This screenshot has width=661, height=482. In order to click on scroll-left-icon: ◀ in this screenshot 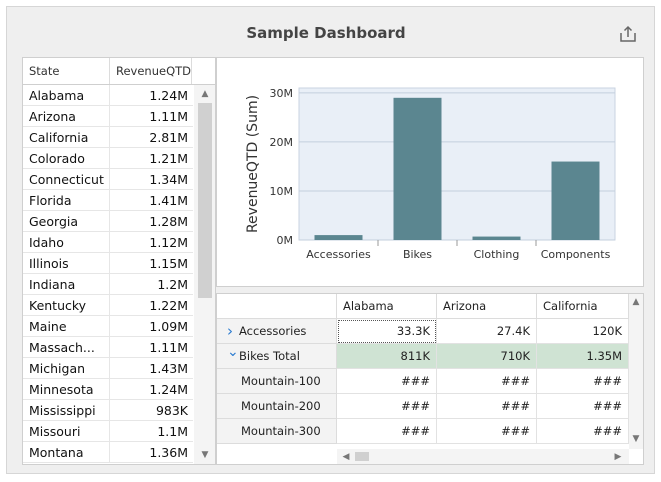, I will do `click(346, 457)`.